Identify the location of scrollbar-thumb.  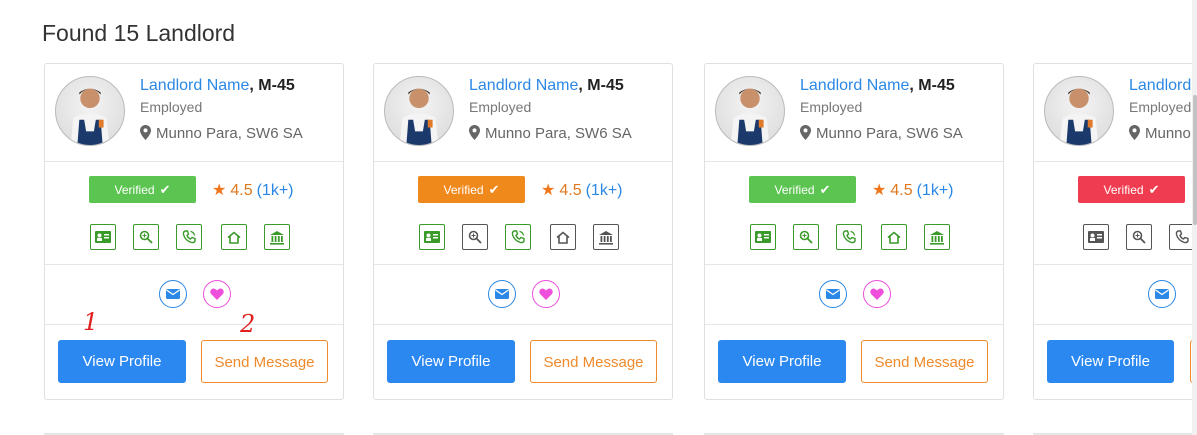
(1195, 160).